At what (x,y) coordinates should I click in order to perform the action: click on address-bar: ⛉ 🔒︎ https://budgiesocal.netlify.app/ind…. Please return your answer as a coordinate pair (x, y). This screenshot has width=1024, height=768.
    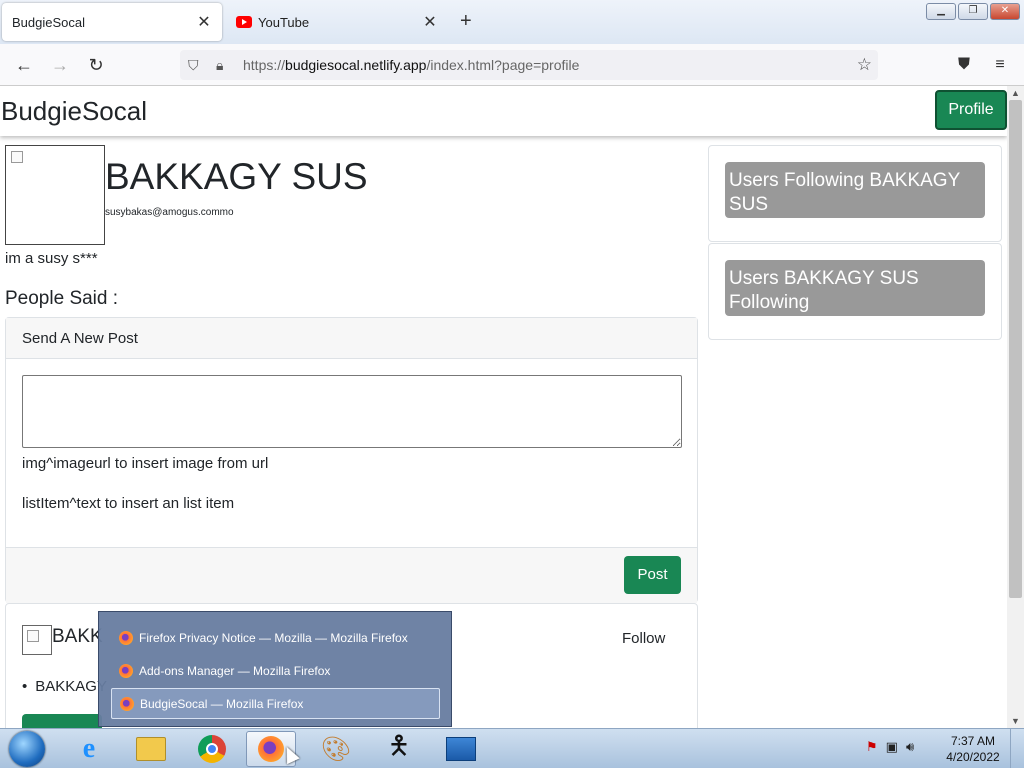
    Looking at the image, I should click on (529, 65).